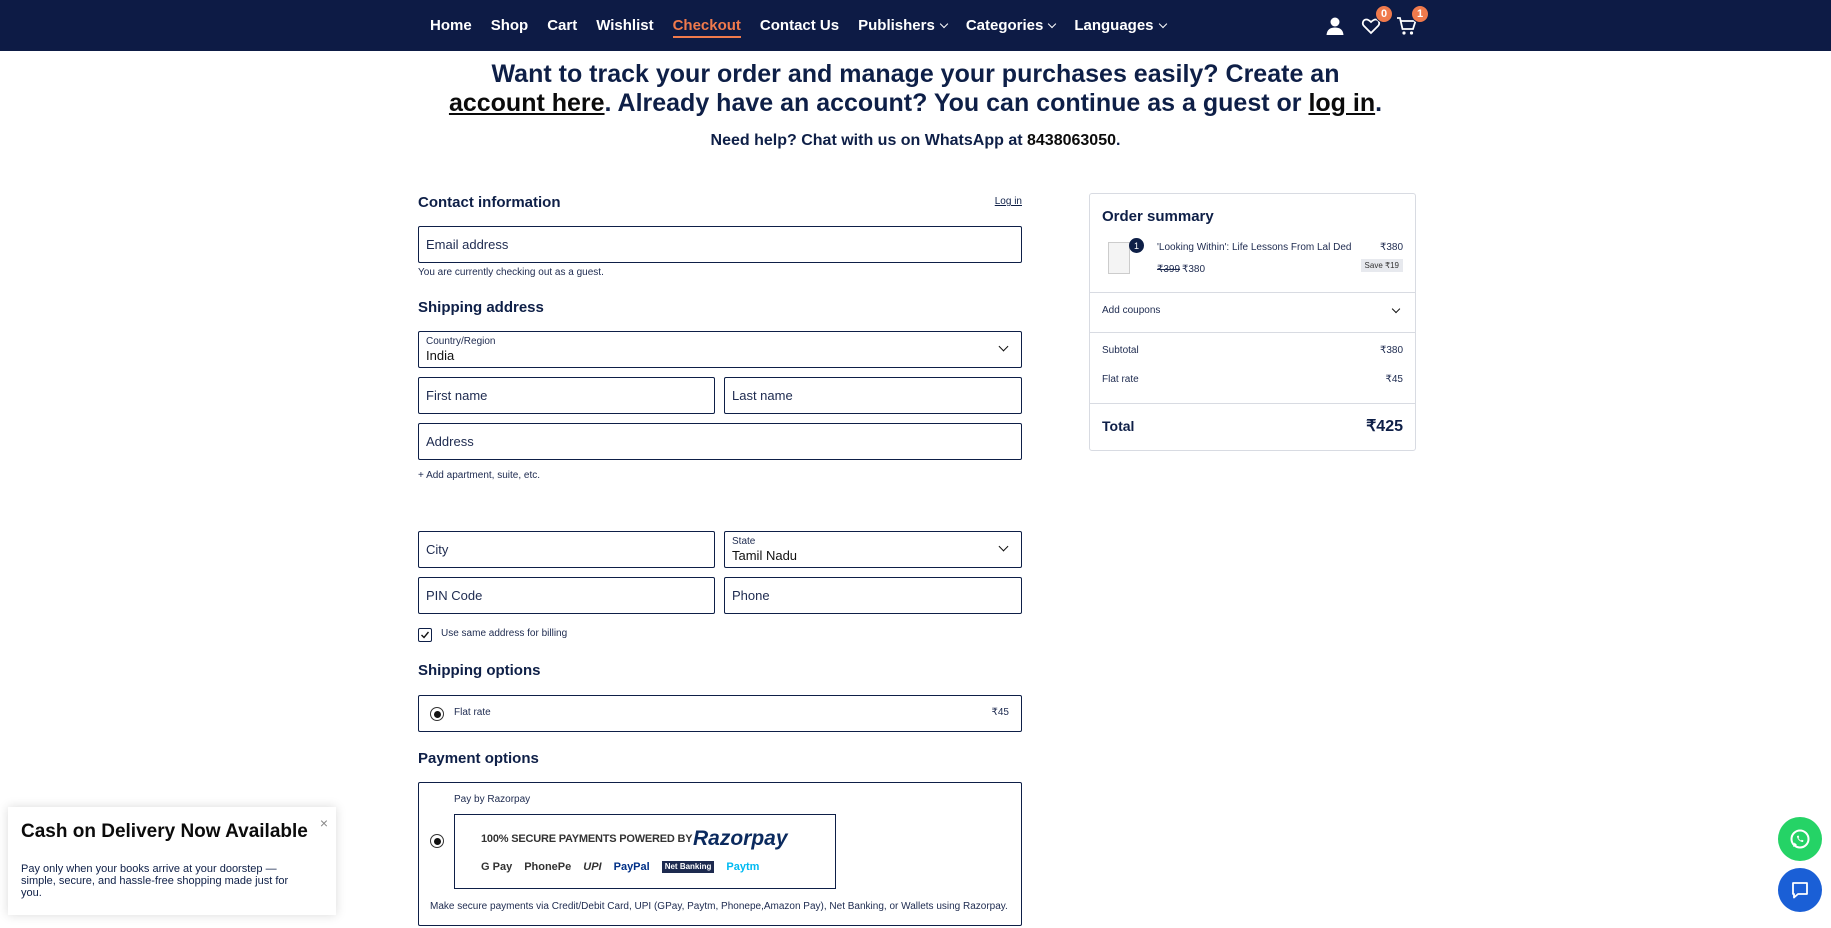 This screenshot has height=928, width=1831. I want to click on phone-field: Phone, so click(873, 595).